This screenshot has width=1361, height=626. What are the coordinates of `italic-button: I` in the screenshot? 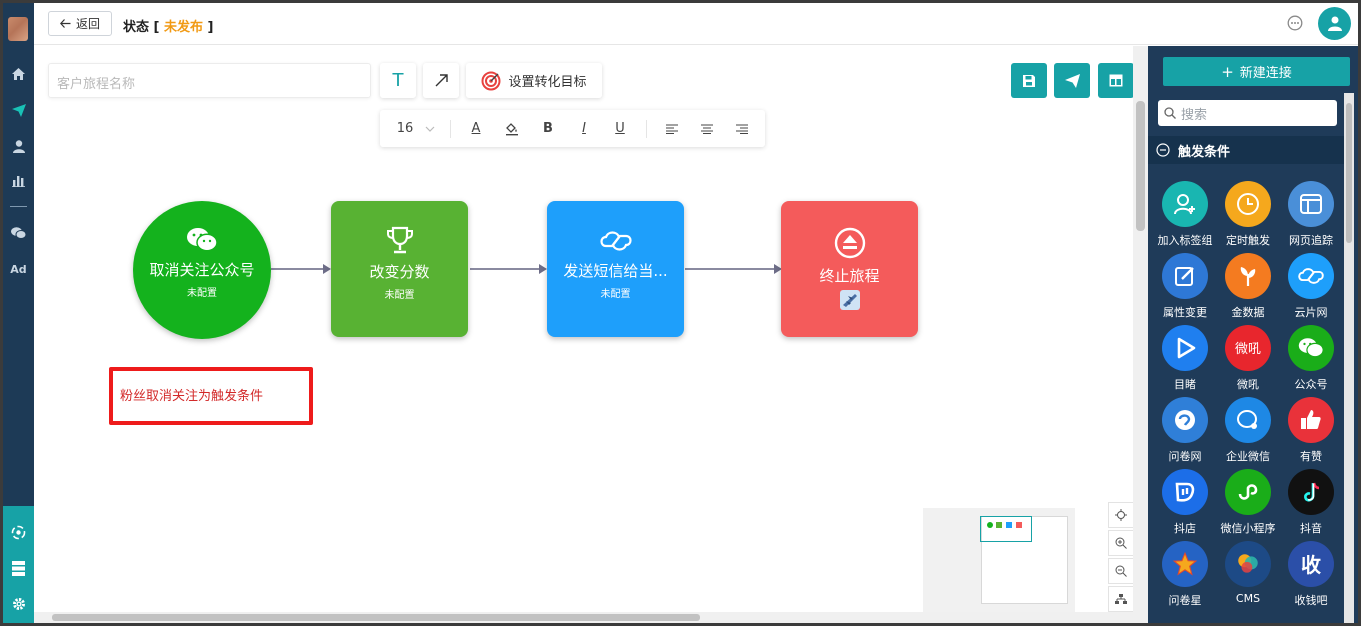 It's located at (584, 128).